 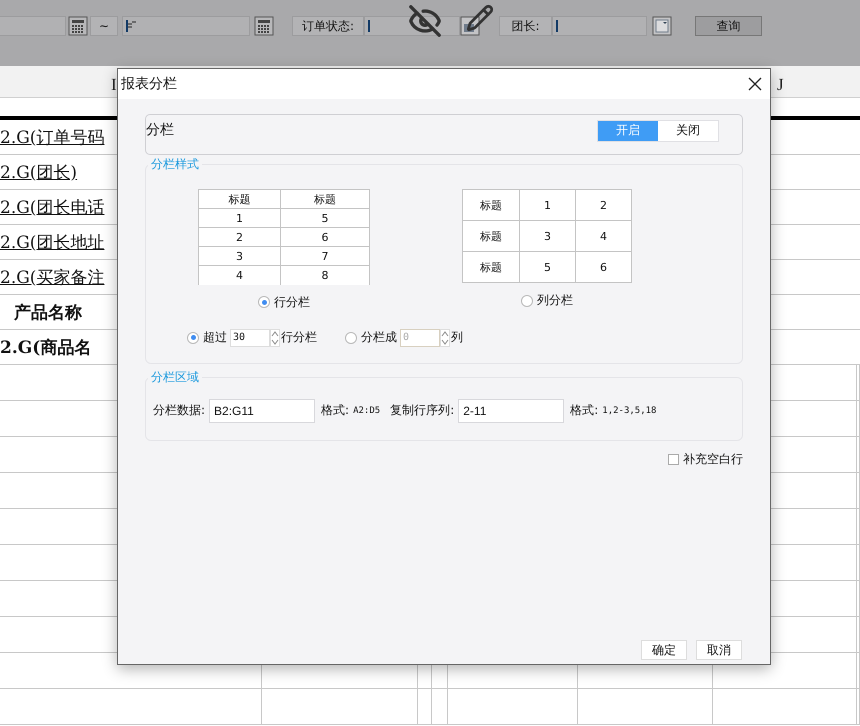 What do you see at coordinates (46, 347) in the screenshot?
I see `table-cell-text: 2.G(商品名` at bounding box center [46, 347].